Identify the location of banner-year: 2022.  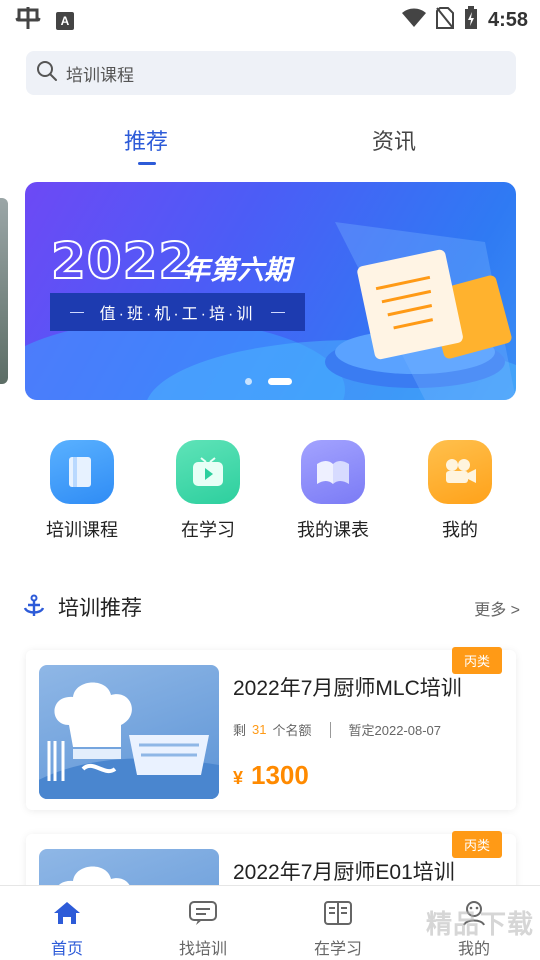
(122, 261).